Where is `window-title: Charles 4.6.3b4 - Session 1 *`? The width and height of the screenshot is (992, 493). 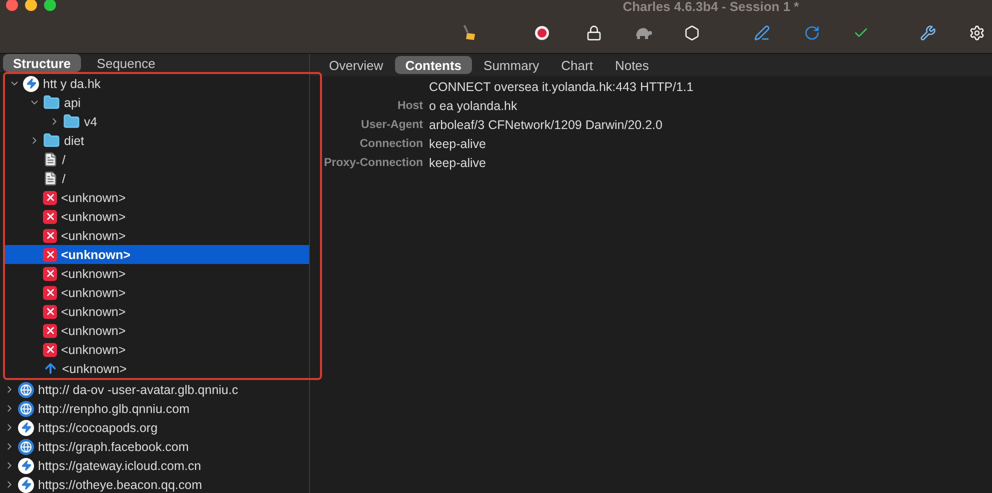 window-title: Charles 4.6.3b4 - Session 1 * is located at coordinates (710, 6).